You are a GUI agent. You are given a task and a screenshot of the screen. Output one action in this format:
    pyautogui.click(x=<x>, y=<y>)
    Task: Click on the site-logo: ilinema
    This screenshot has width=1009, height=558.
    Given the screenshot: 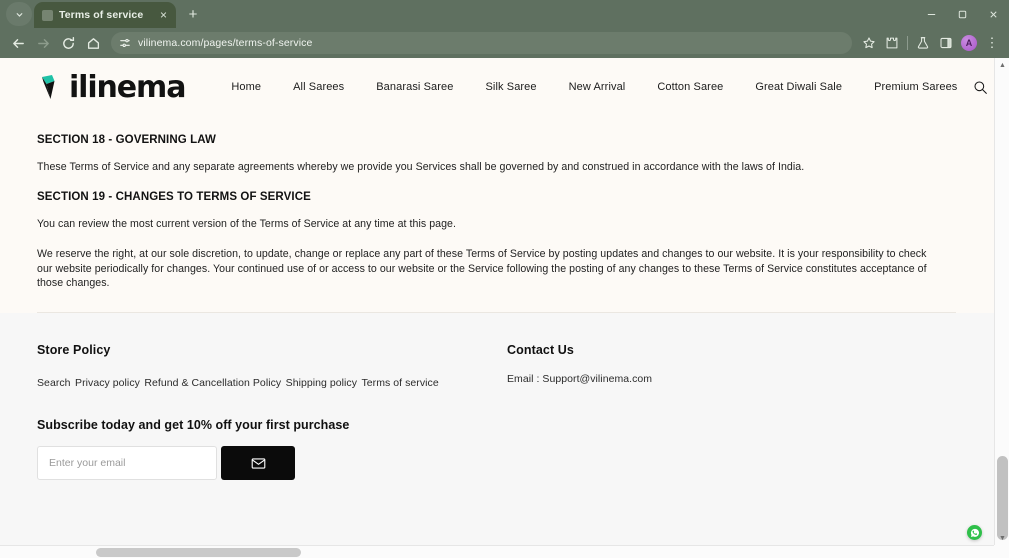 What is the action you would take?
    pyautogui.click(x=112, y=87)
    